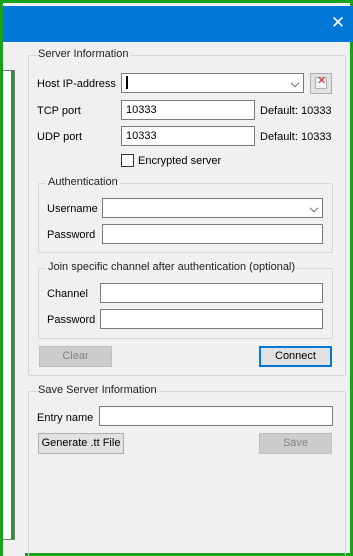 The width and height of the screenshot is (353, 556). I want to click on tcp-port-input: 10333, so click(188, 110).